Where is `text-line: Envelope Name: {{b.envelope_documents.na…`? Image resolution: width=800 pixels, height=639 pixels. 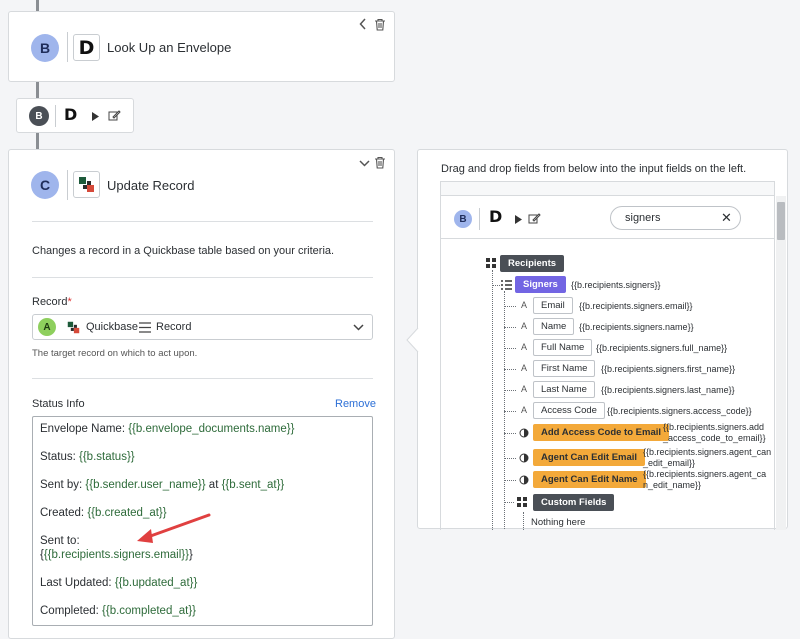
text-line: Envelope Name: {{b.envelope_documents.na… is located at coordinates (167, 429).